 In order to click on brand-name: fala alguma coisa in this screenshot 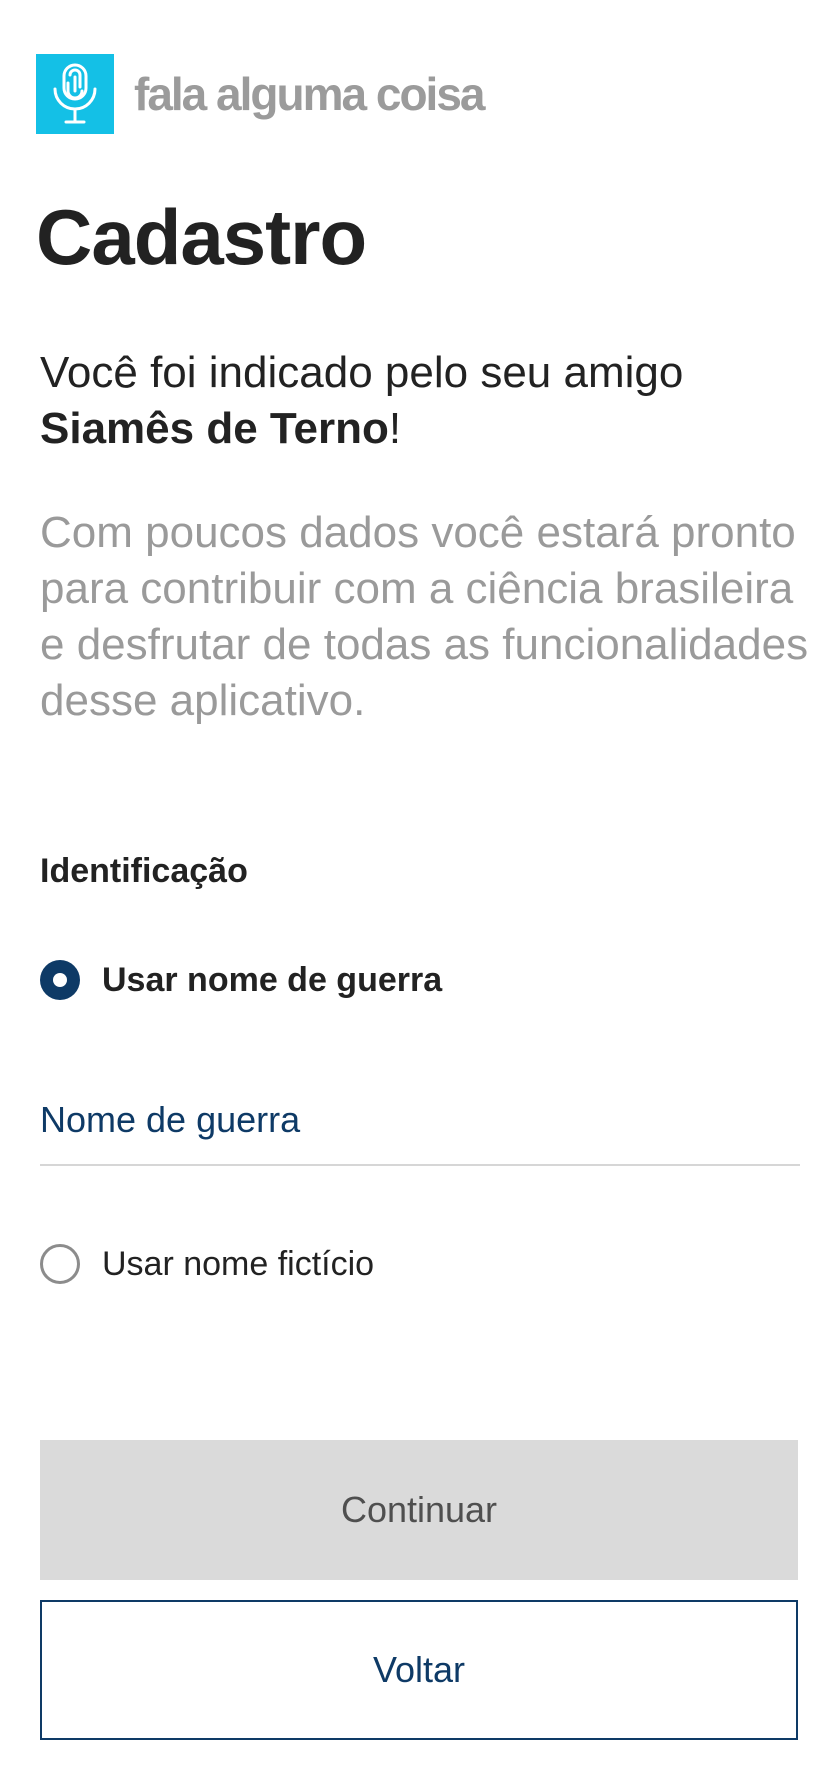, I will do `click(309, 94)`.